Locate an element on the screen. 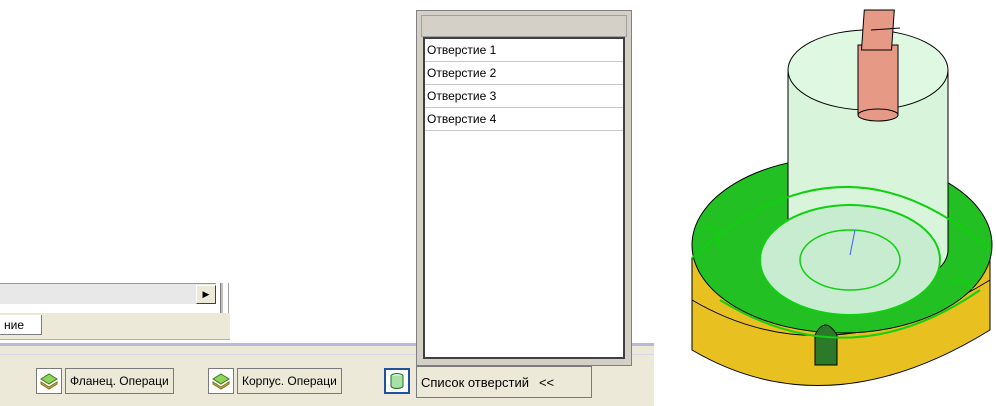 The image size is (996, 406). scroll-right-button: ▶ is located at coordinates (206, 294).